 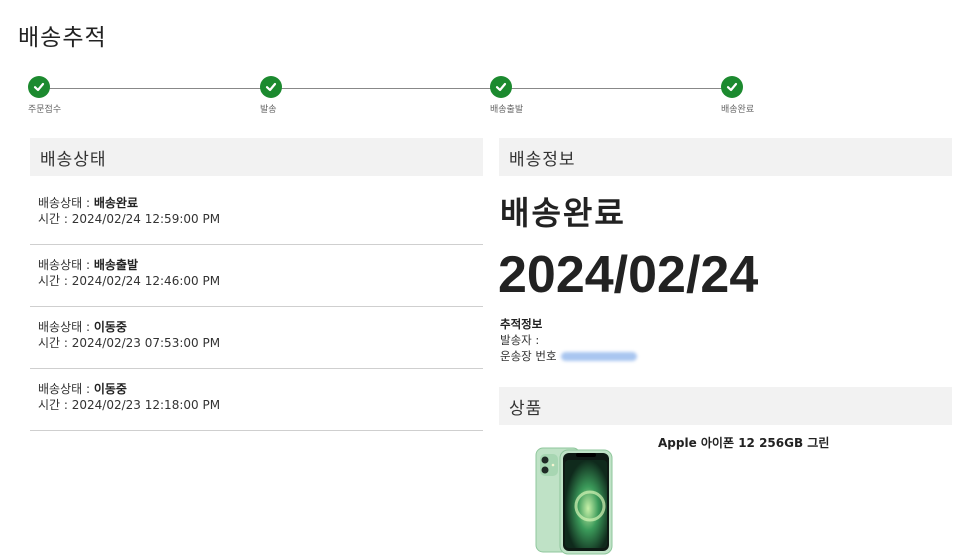 What do you see at coordinates (521, 324) in the screenshot?
I see `tracking-heading: 추적정보` at bounding box center [521, 324].